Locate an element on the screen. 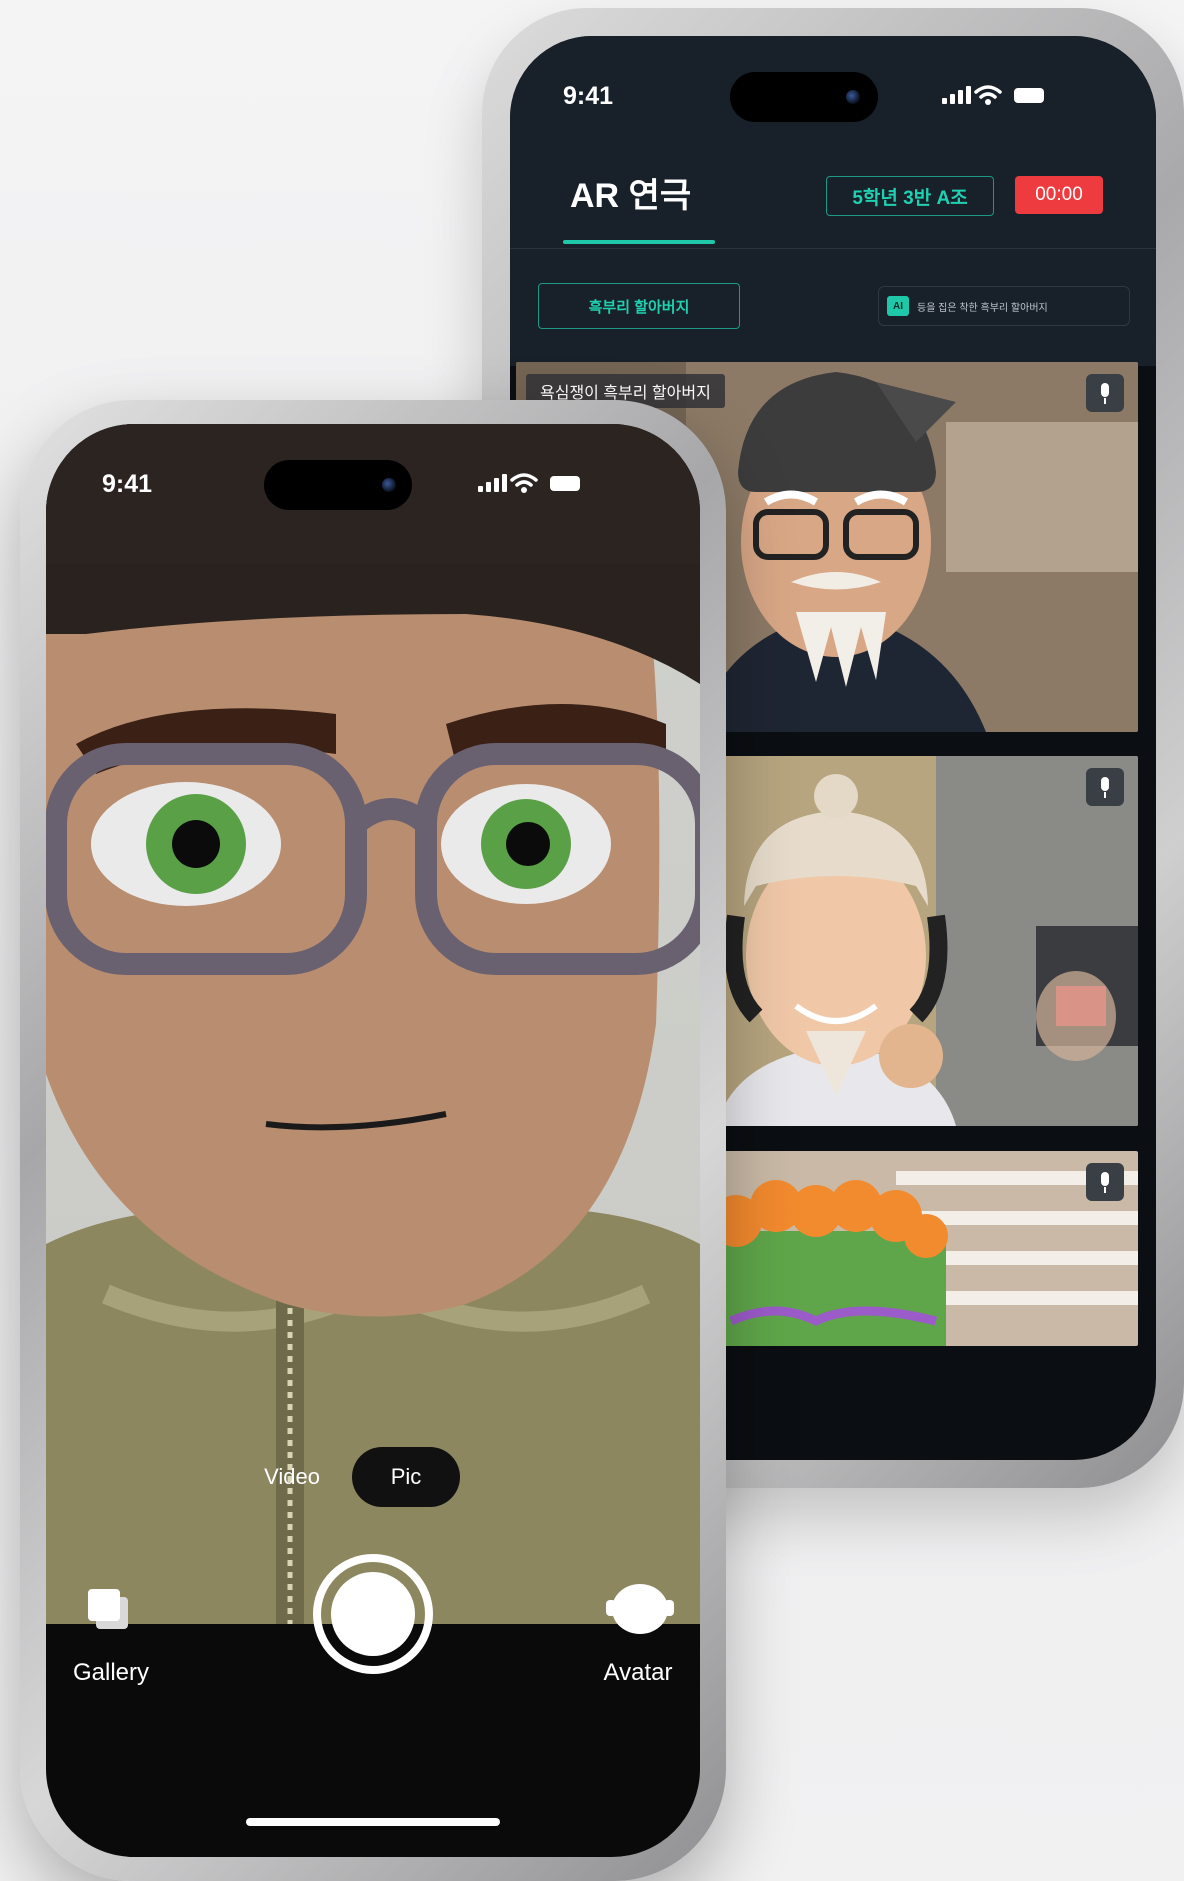 Image resolution: width=1184 pixels, height=1881 pixels. timer-badge: 00:00 is located at coordinates (1059, 195).